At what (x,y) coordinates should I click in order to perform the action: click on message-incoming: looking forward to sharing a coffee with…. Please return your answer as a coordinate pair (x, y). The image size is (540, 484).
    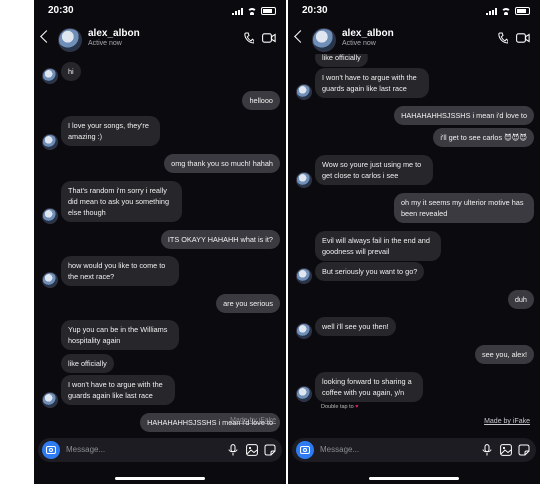
    Looking at the image, I should click on (369, 387).